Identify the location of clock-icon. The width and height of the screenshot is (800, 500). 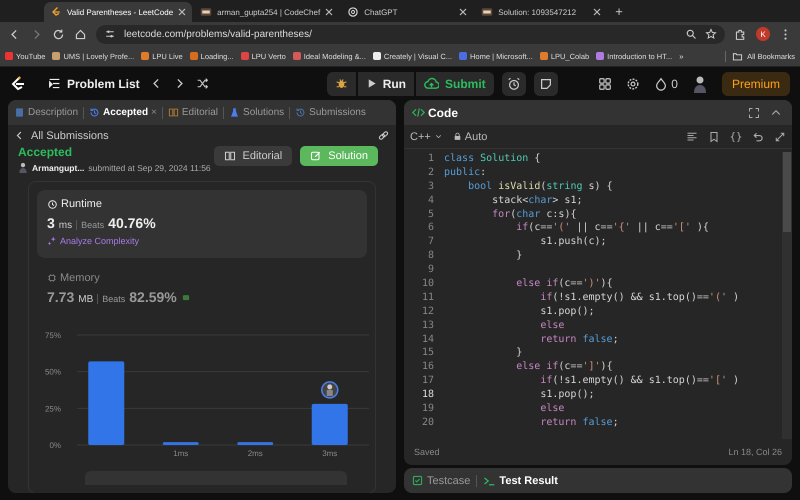
(52, 204).